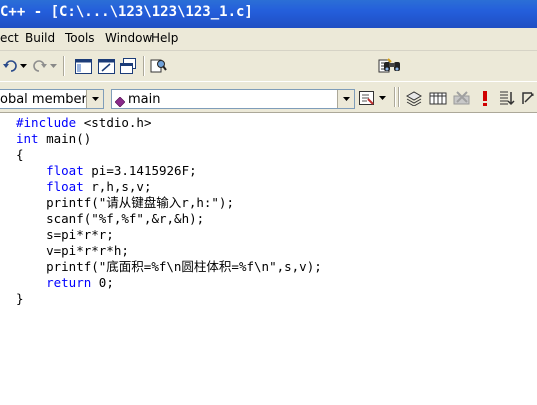 The height and width of the screenshot is (405, 537). What do you see at coordinates (169, 155) in the screenshot?
I see `code-line: {` at bounding box center [169, 155].